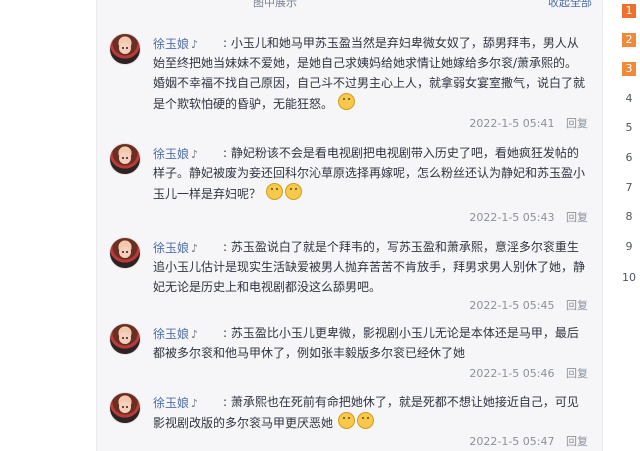  I want to click on grin-emoji-icon, so click(293, 191).